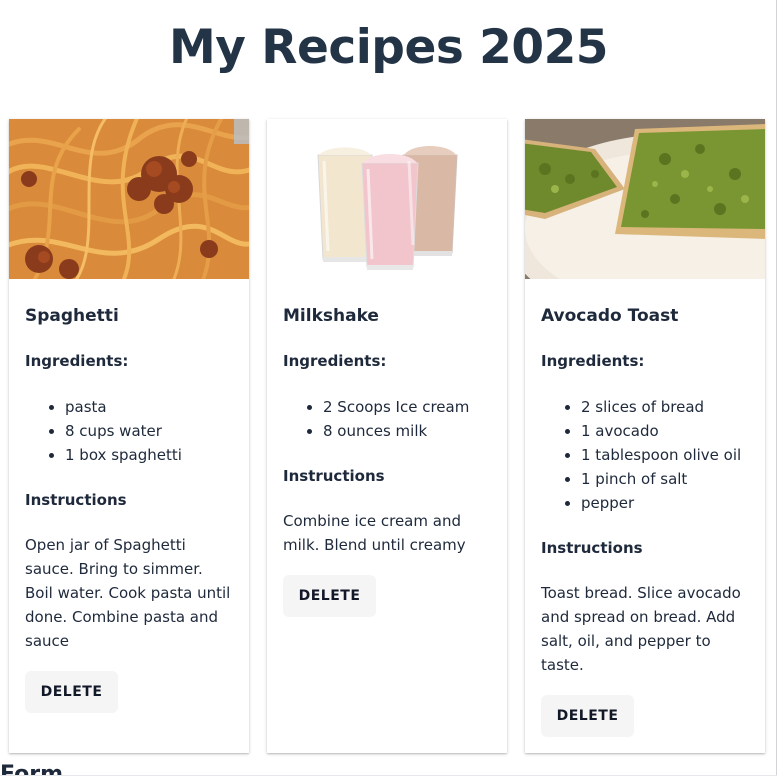  I want to click on page-title: My Recipes 2025, so click(388, 47).